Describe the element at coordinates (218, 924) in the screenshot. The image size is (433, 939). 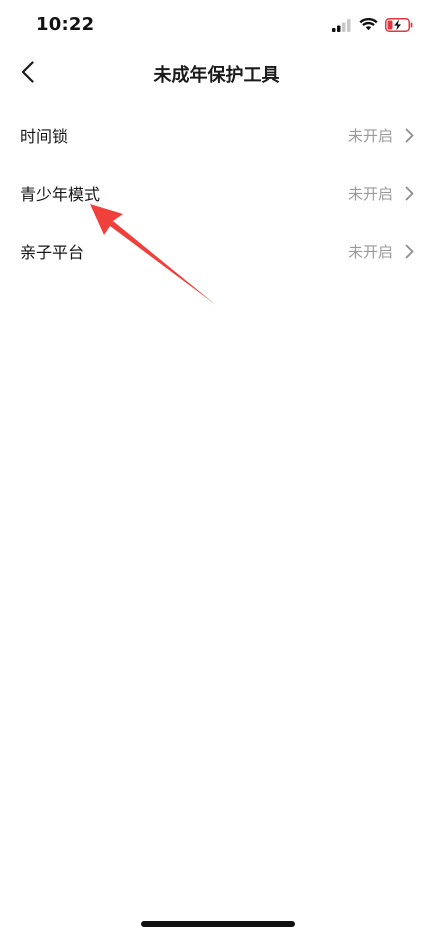
I see `home-indicator` at that location.